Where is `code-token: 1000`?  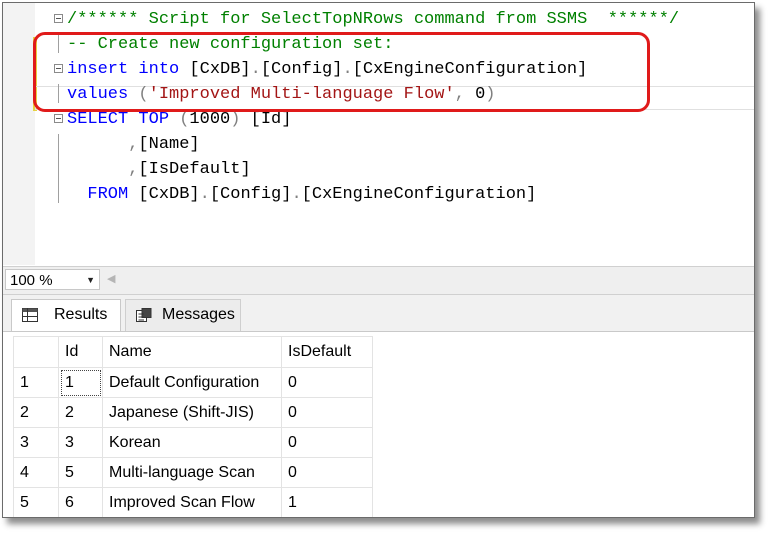 code-token: 1000 is located at coordinates (210, 119).